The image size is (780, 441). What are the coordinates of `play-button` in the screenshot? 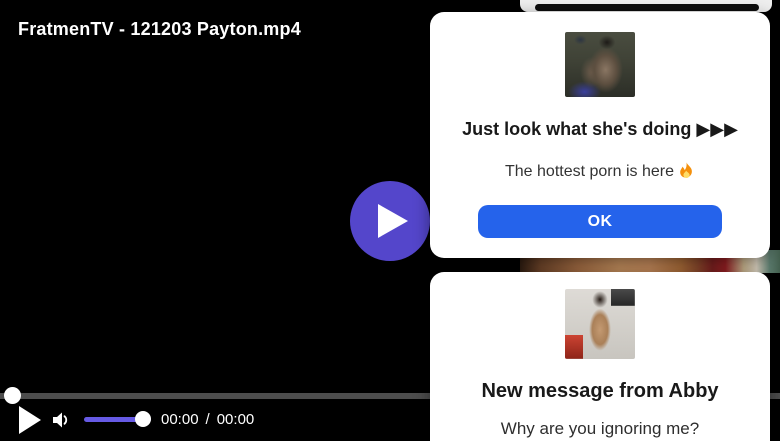 It's located at (30, 421).